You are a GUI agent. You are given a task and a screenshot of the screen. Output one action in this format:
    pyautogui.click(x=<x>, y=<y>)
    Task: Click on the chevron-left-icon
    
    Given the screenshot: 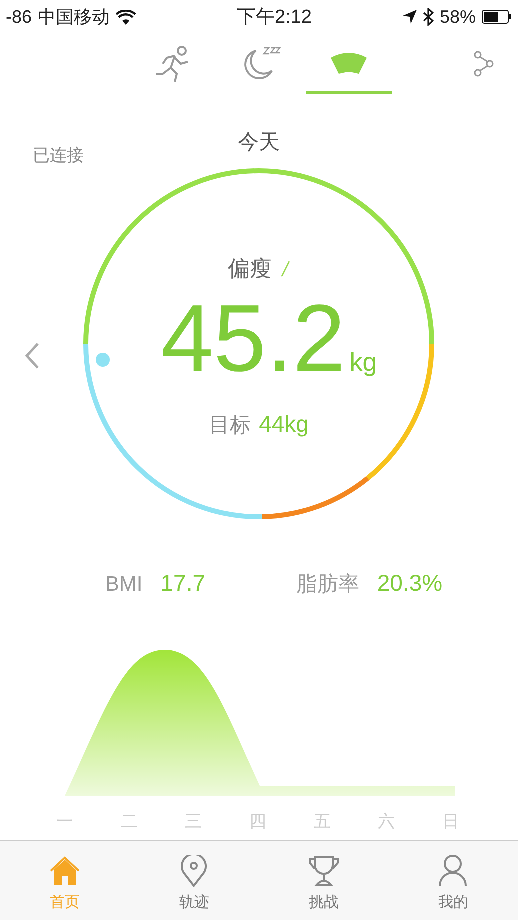 What is the action you would take?
    pyautogui.click(x=32, y=356)
    